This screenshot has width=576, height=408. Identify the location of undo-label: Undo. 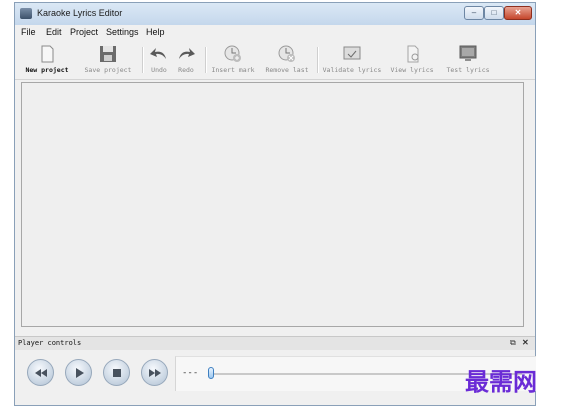
(159, 70).